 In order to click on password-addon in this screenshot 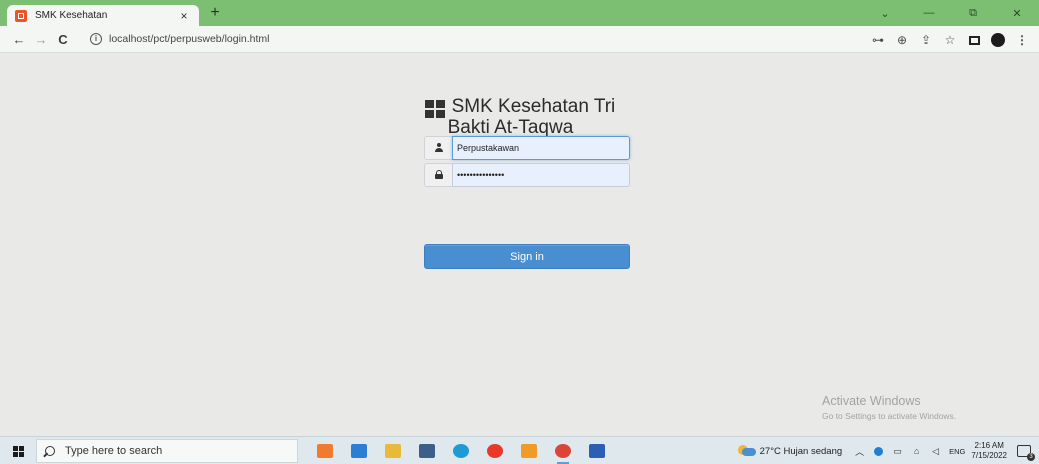, I will do `click(438, 175)`.